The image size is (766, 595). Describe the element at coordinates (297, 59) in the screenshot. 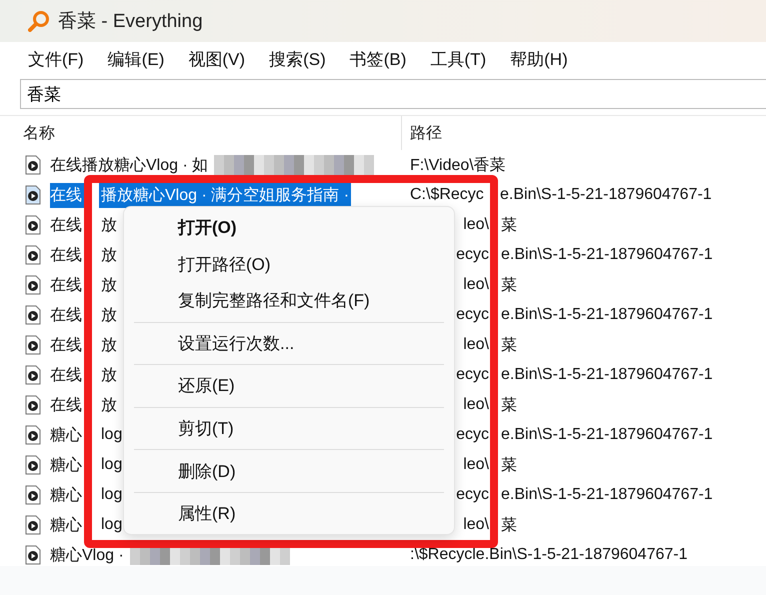

I see `menu-item: 搜索(S)` at that location.